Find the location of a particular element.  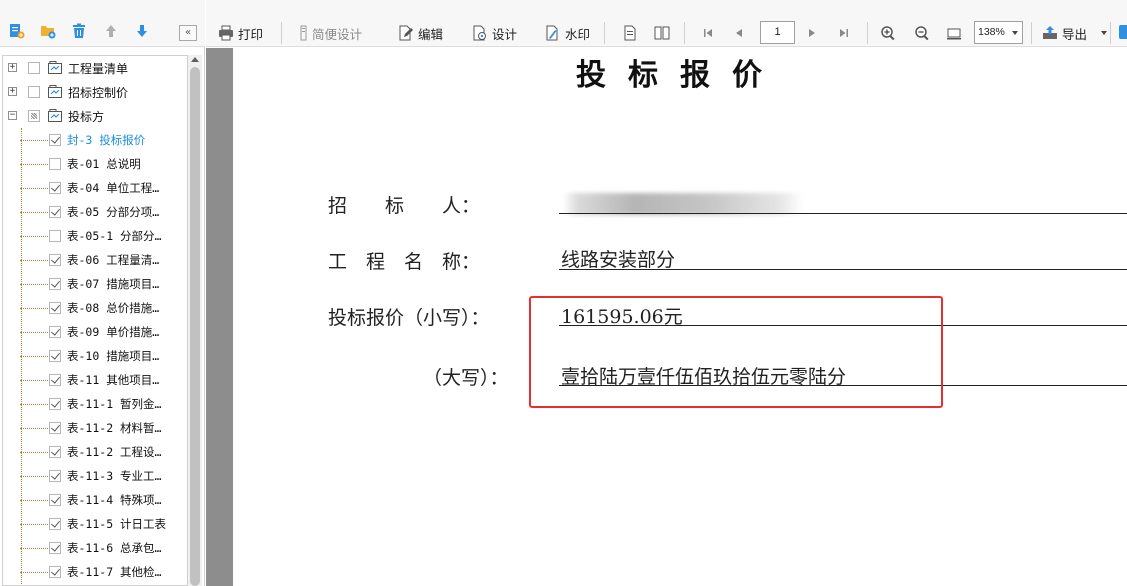

last-page-icon is located at coordinates (844, 33).